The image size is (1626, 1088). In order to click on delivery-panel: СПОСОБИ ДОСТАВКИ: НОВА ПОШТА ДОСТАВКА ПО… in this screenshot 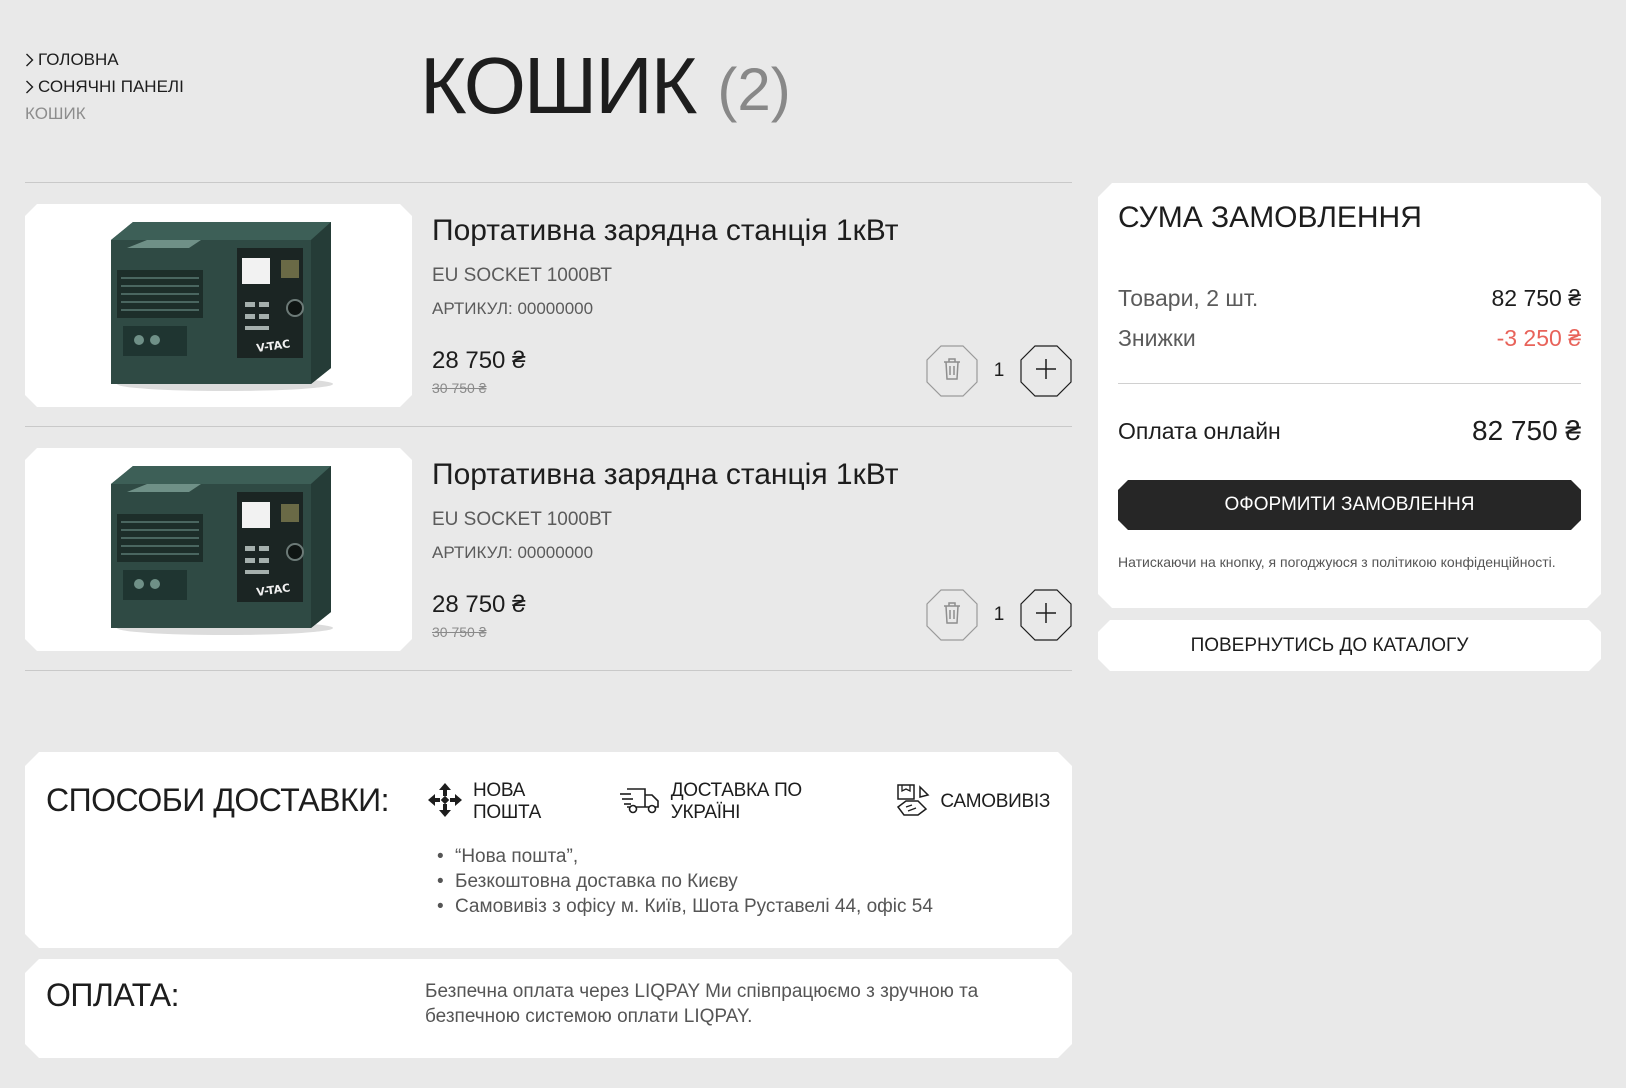, I will do `click(548, 850)`.